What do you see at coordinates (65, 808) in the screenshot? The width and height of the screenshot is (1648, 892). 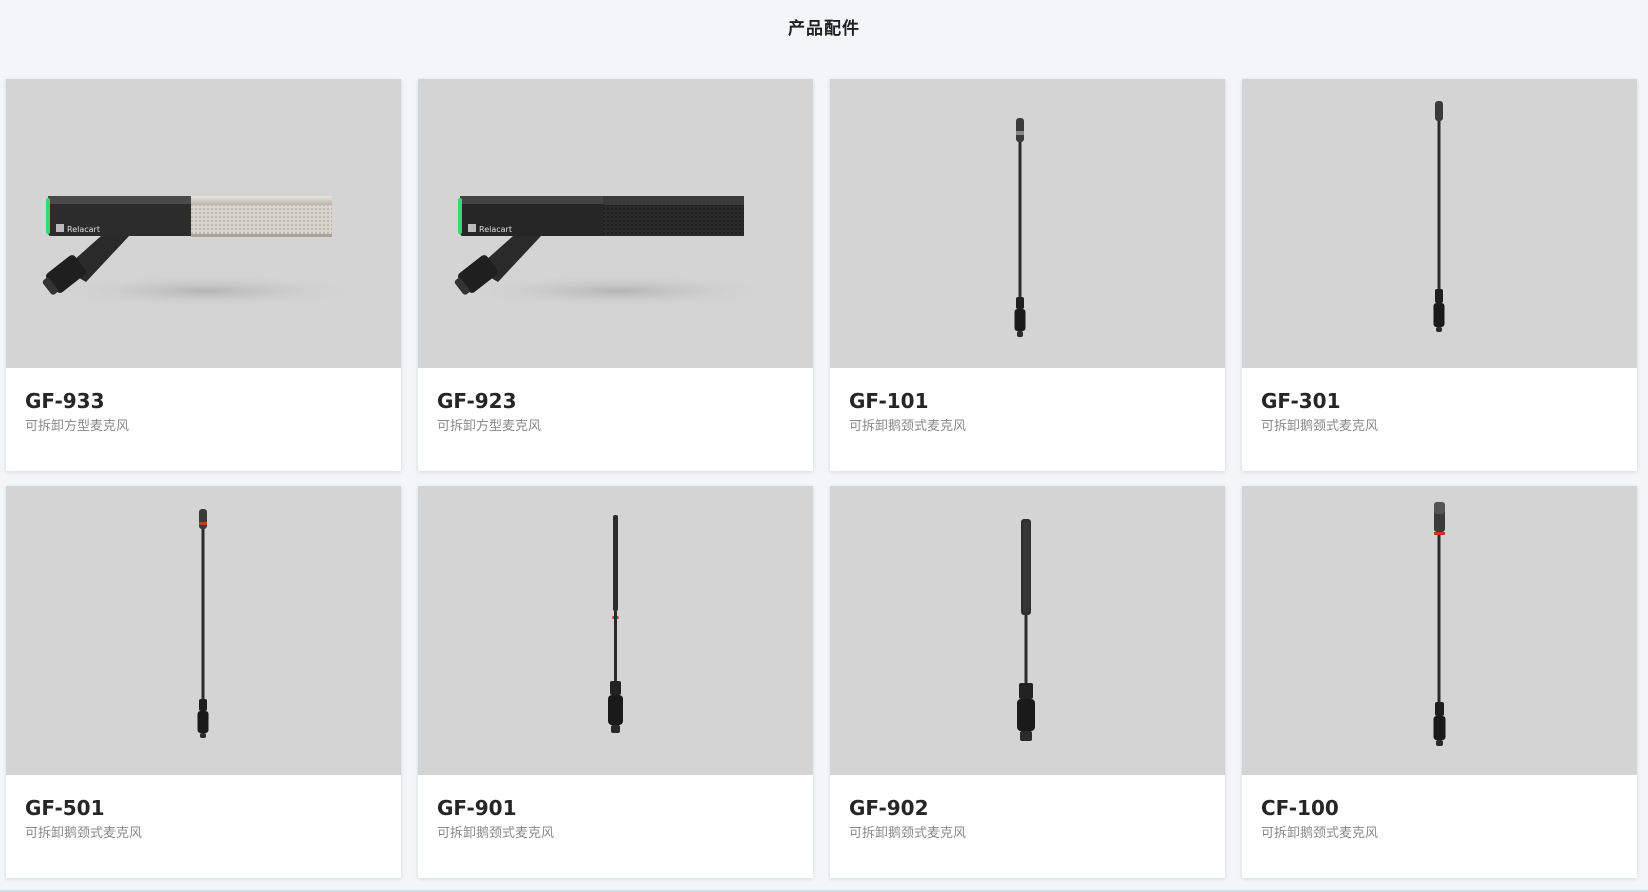 I see `product-model: GF-501` at bounding box center [65, 808].